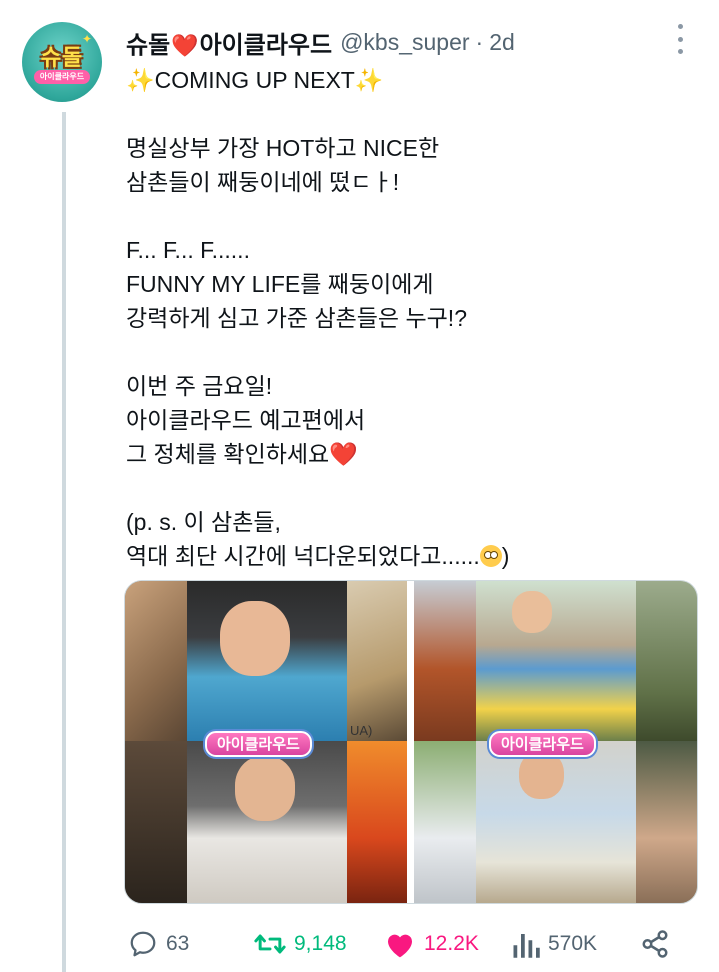  What do you see at coordinates (680, 39) in the screenshot?
I see `more-icon` at bounding box center [680, 39].